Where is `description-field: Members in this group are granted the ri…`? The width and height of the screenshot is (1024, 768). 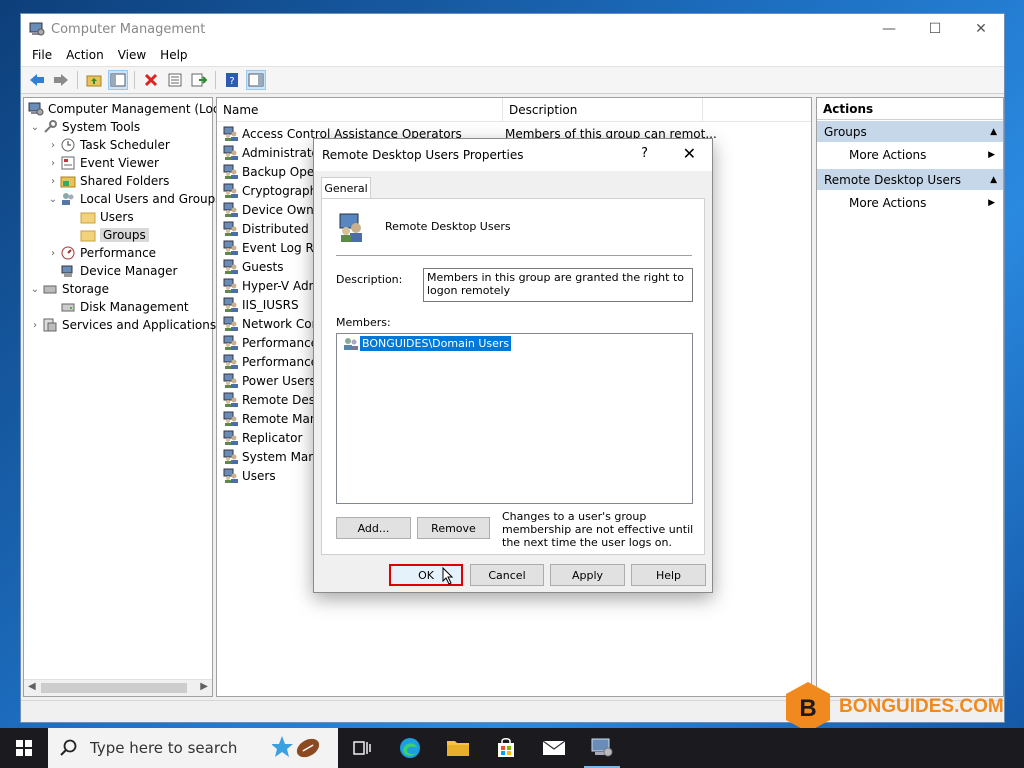 description-field: Members in this group are granted the ri… is located at coordinates (558, 285).